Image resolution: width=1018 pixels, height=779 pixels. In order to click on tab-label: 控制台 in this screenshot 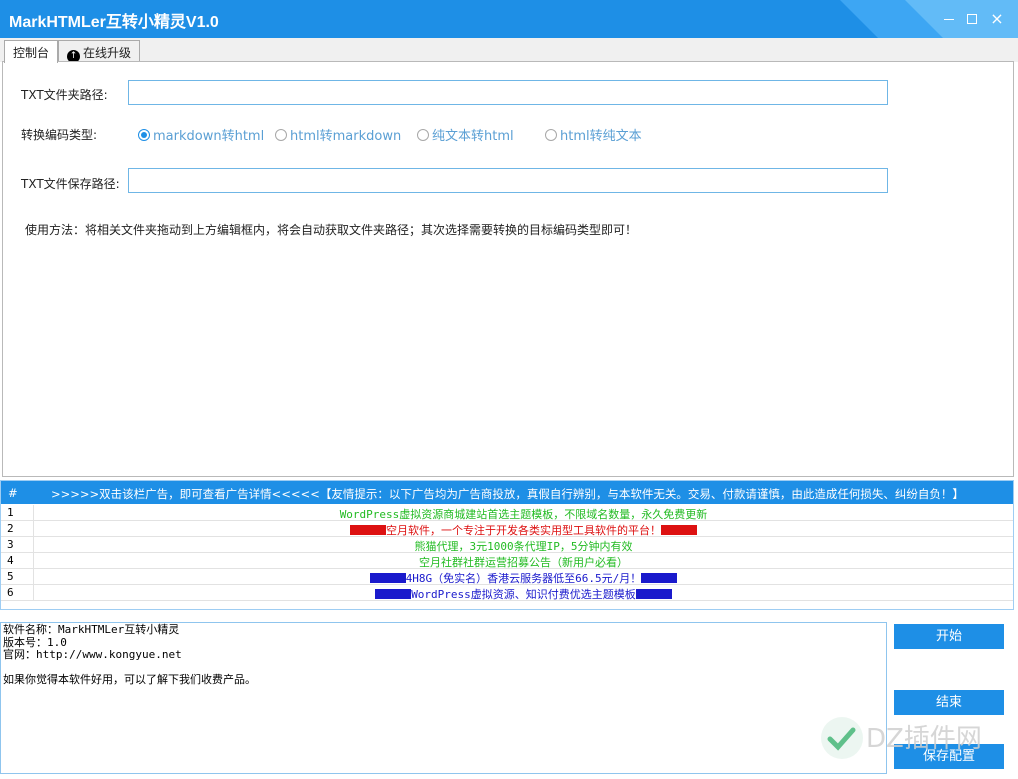, I will do `click(31, 53)`.